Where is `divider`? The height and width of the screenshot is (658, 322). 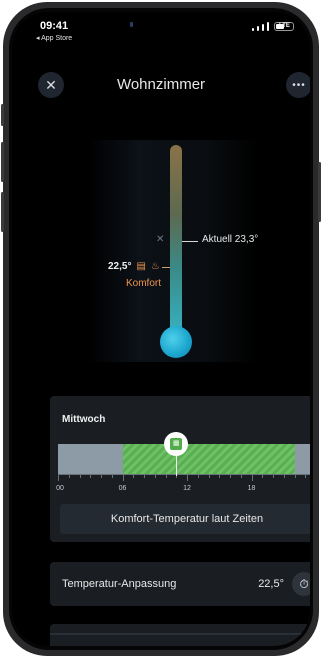
divider is located at coordinates (180, 634).